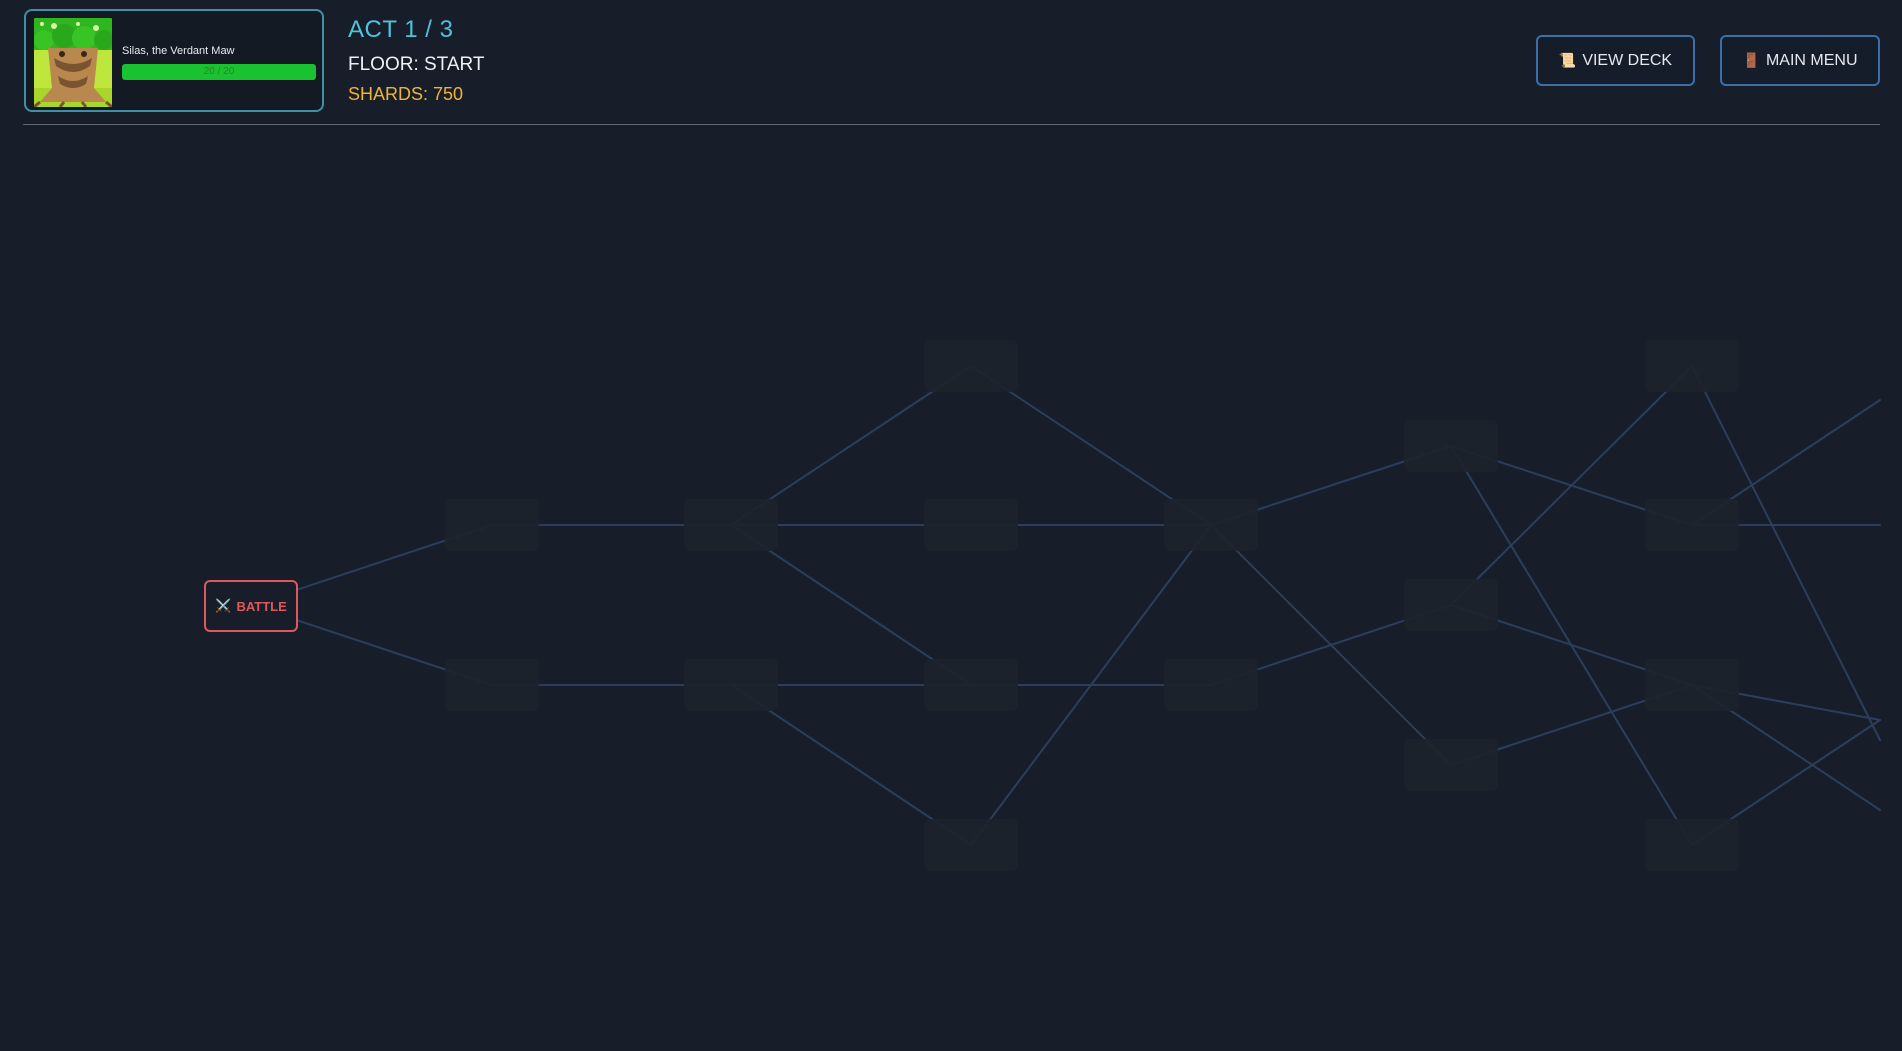  What do you see at coordinates (1811, 60) in the screenshot?
I see `main-menu-label: MAIN MENU` at bounding box center [1811, 60].